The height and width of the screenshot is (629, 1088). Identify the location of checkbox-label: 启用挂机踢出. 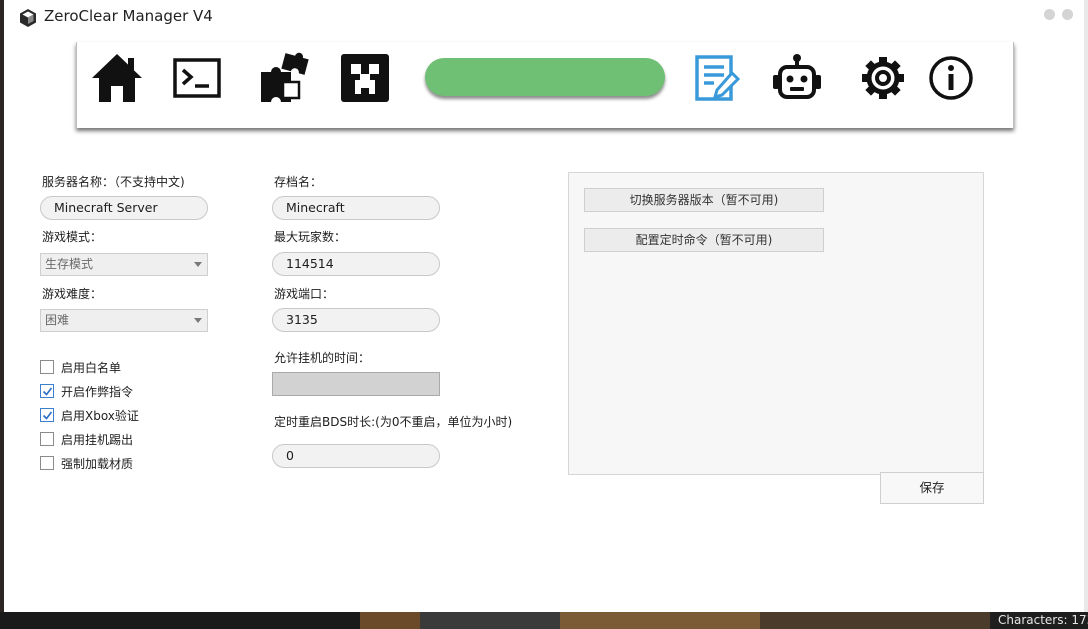
(97, 440).